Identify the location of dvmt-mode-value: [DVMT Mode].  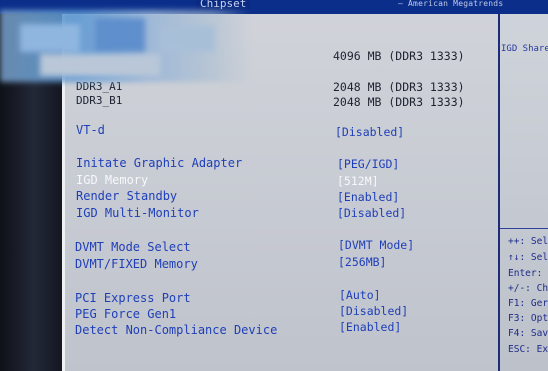
(376, 245).